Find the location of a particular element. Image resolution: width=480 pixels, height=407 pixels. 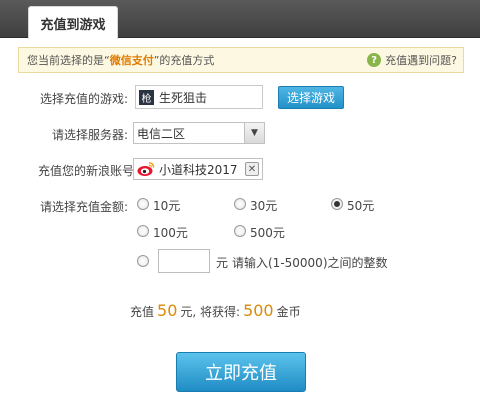

game-value: 生死狙击 is located at coordinates (183, 97).